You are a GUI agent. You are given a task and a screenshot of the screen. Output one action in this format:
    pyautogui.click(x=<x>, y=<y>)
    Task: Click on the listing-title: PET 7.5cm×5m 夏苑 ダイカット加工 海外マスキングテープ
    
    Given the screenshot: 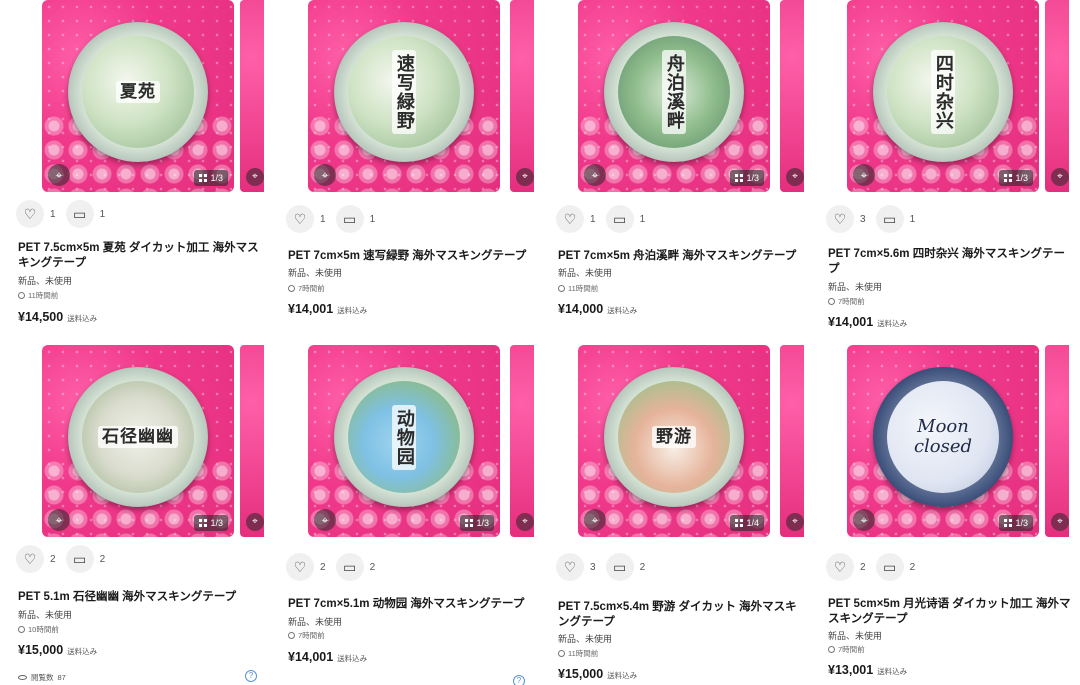 What is the action you would take?
    pyautogui.click(x=140, y=256)
    